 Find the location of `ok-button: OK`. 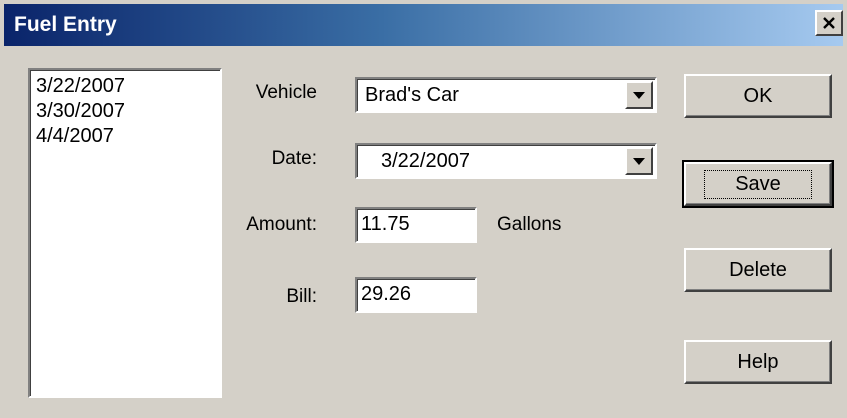

ok-button: OK is located at coordinates (758, 96).